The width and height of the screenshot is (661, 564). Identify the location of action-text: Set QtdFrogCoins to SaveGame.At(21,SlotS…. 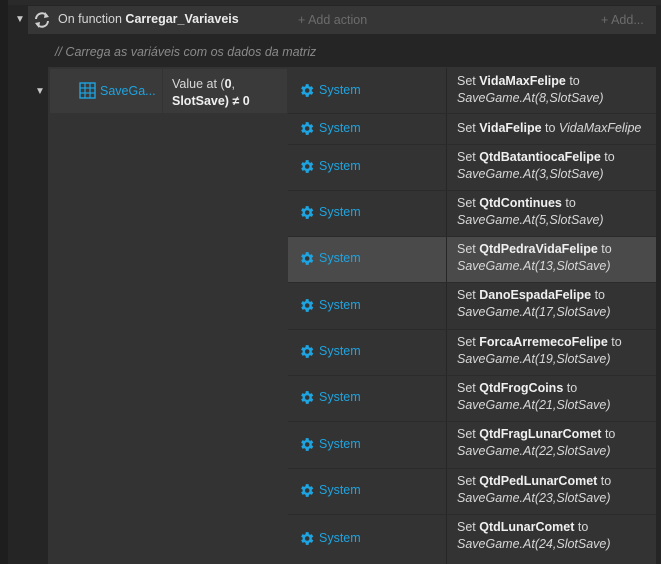
(555, 397).